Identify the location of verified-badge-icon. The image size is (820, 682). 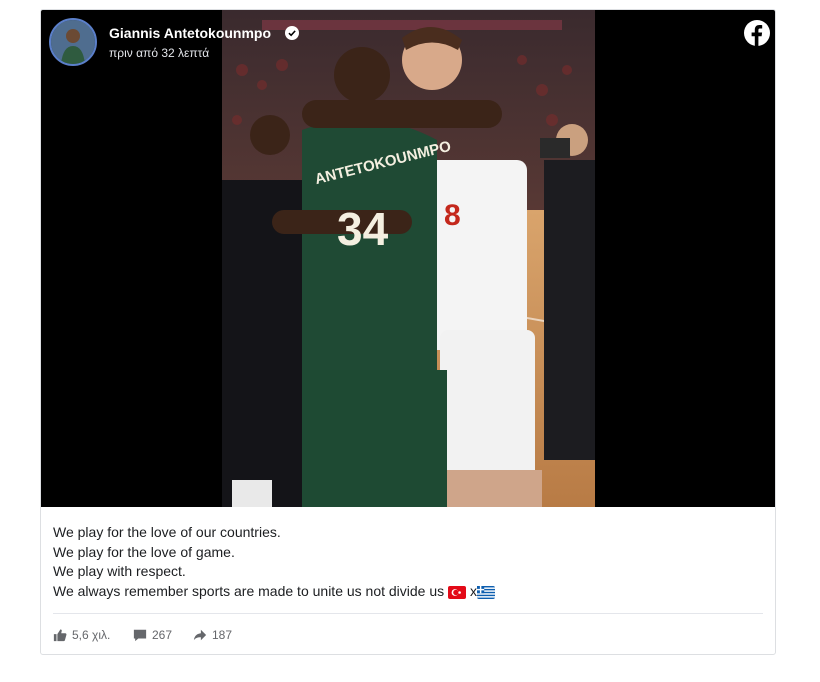
(292, 33).